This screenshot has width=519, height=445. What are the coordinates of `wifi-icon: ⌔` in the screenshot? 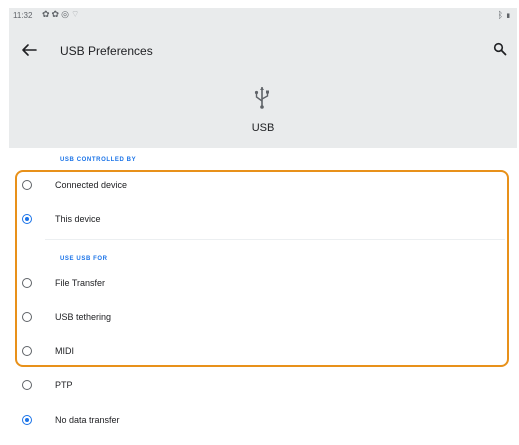 It's located at (76, 14).